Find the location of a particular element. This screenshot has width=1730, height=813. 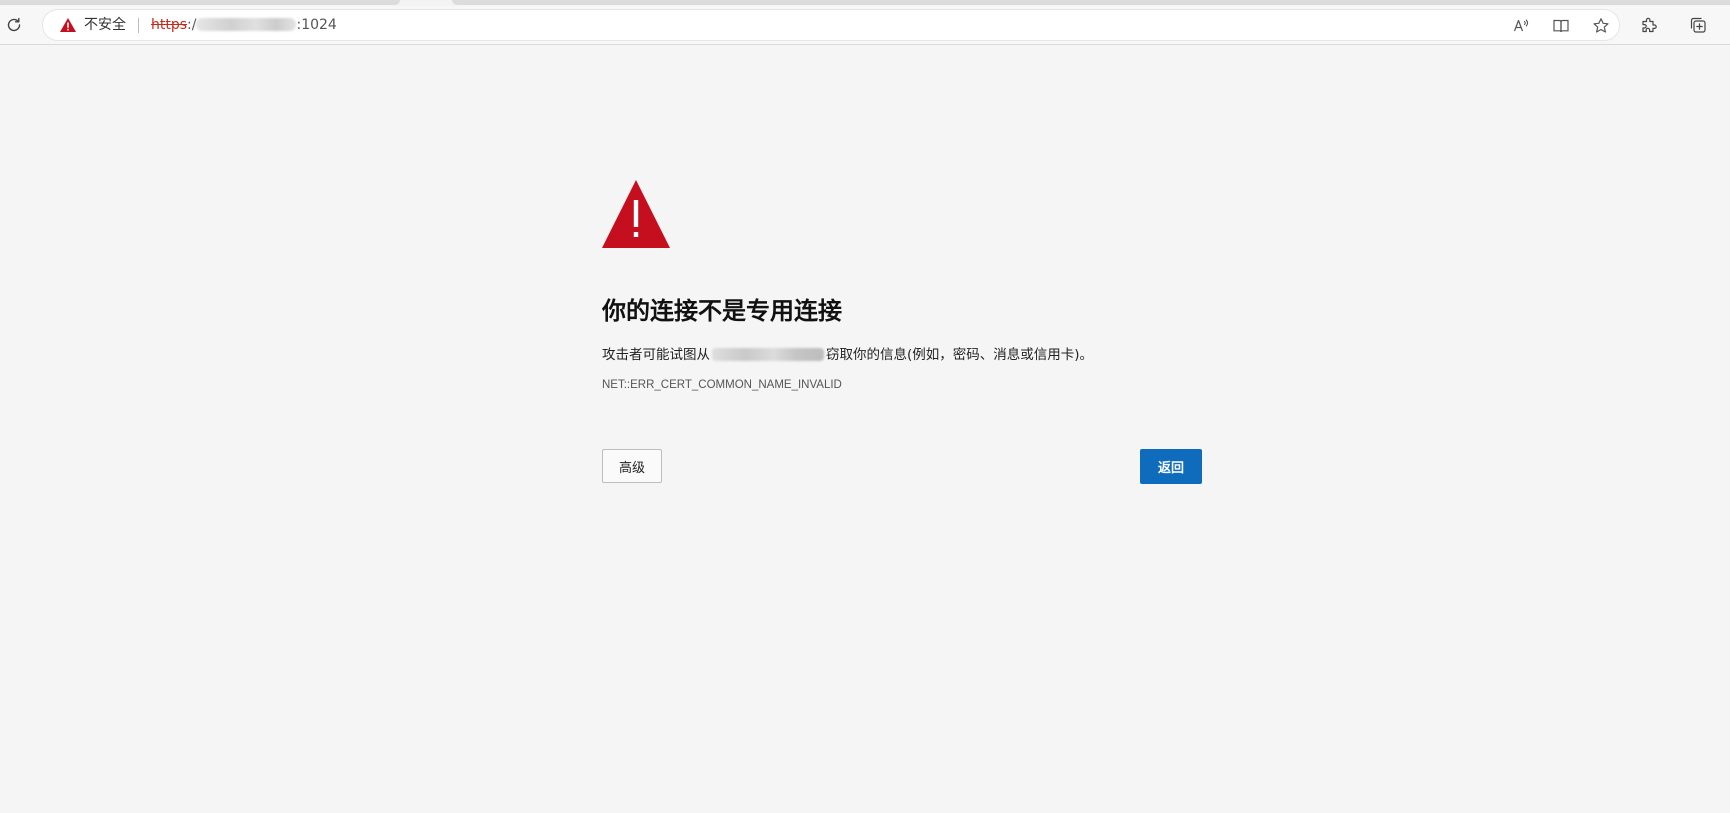

url-scheme: https is located at coordinates (169, 25).